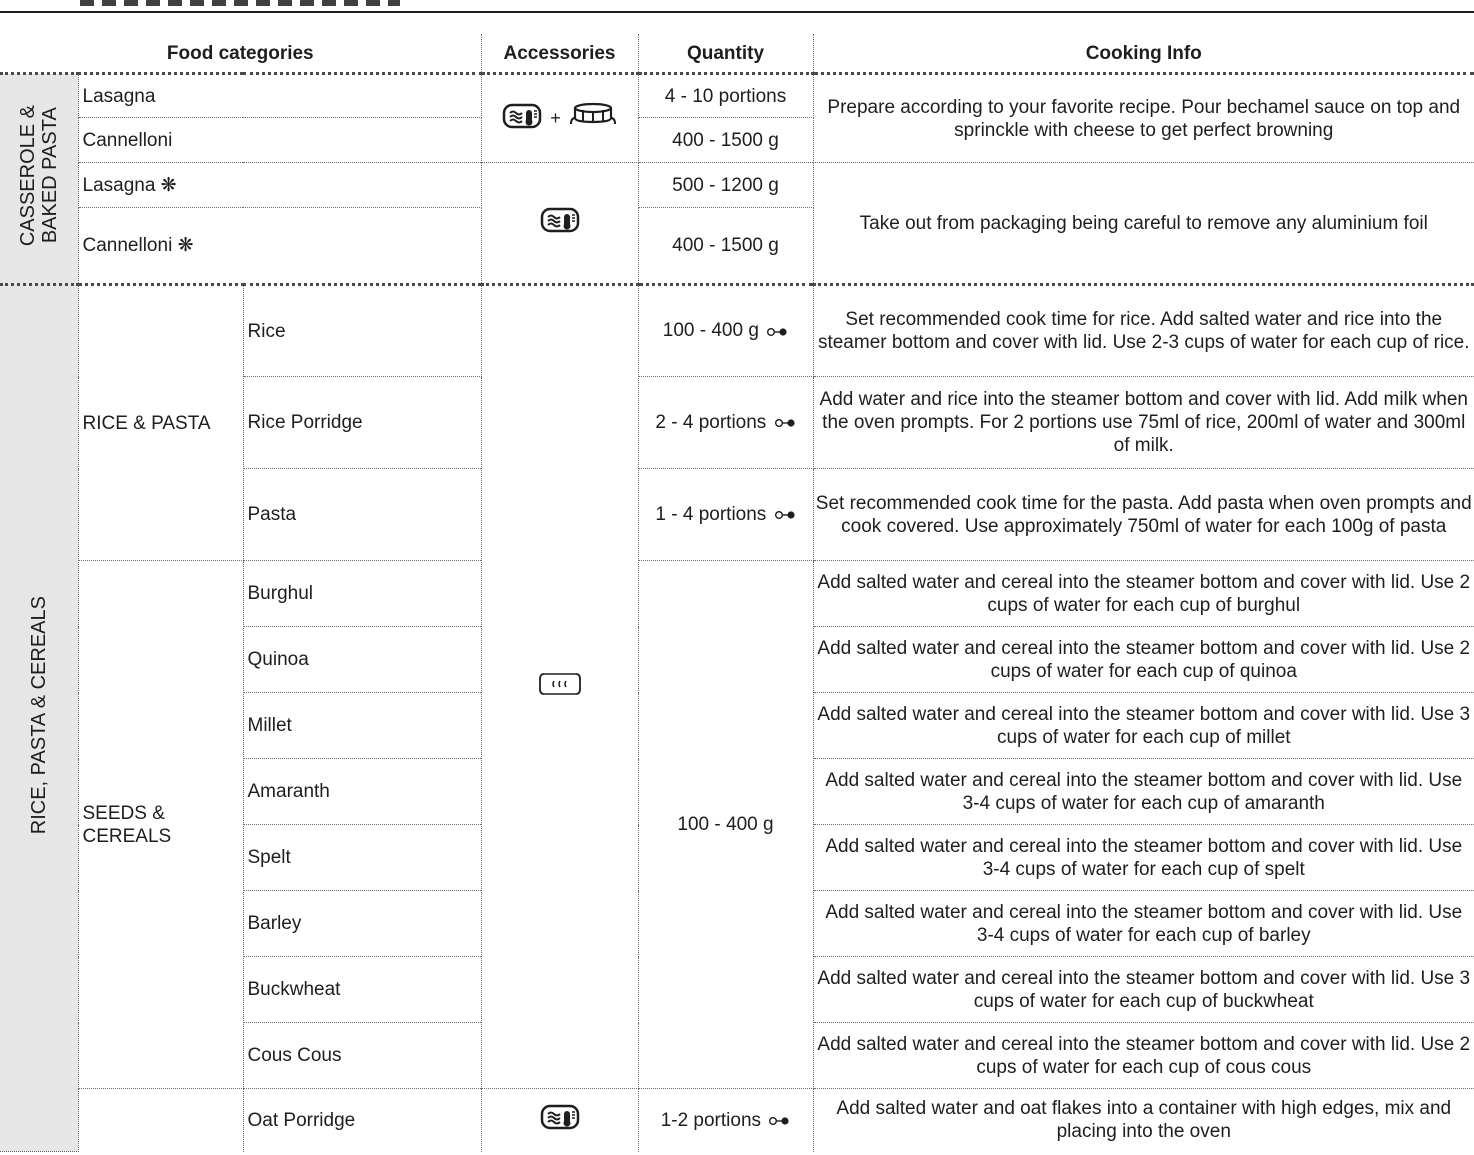  What do you see at coordinates (127, 824) in the screenshot?
I see `subcategory-seeds-cereals-label: SEEDS & CEREALS` at bounding box center [127, 824].